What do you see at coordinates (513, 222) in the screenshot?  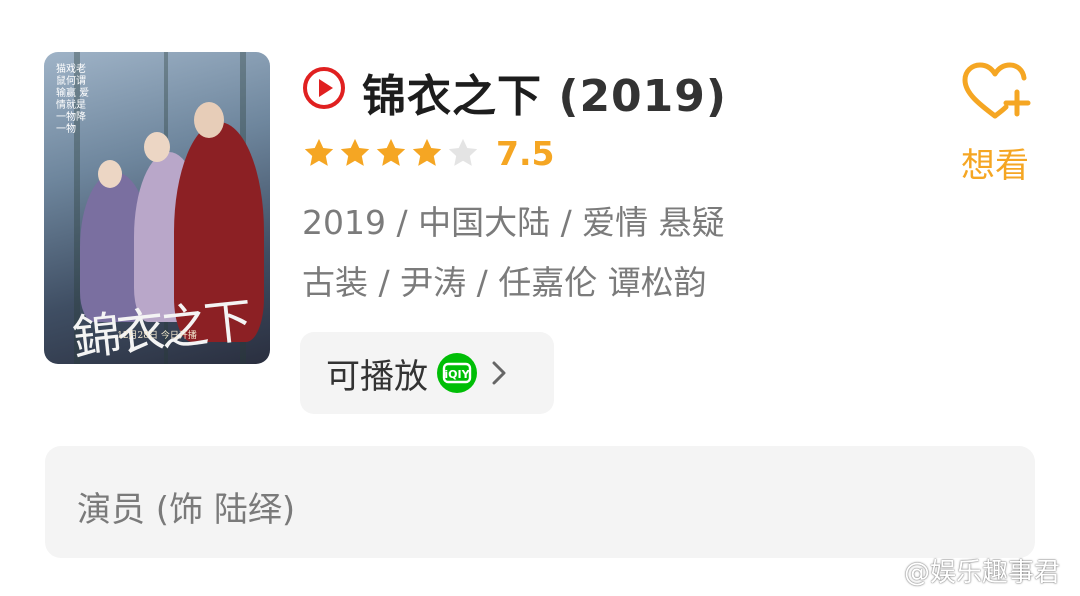 I see `meta-line-year-region-genre: 2019 / 中国大陆 / 爱情 悬疑` at bounding box center [513, 222].